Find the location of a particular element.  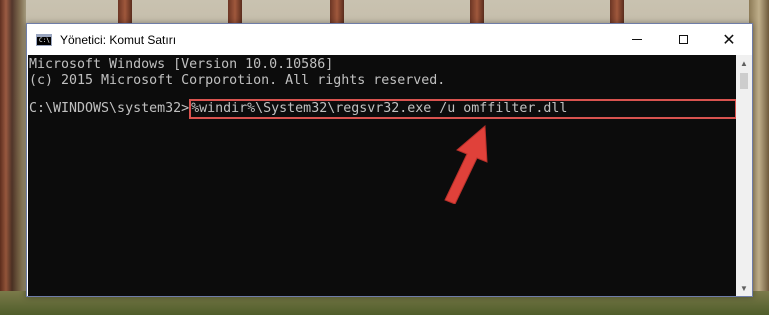

window-controls: ✕ is located at coordinates (683, 39).